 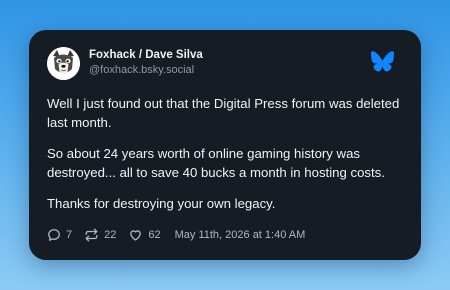 I want to click on reply-button: 7, so click(x=59, y=235).